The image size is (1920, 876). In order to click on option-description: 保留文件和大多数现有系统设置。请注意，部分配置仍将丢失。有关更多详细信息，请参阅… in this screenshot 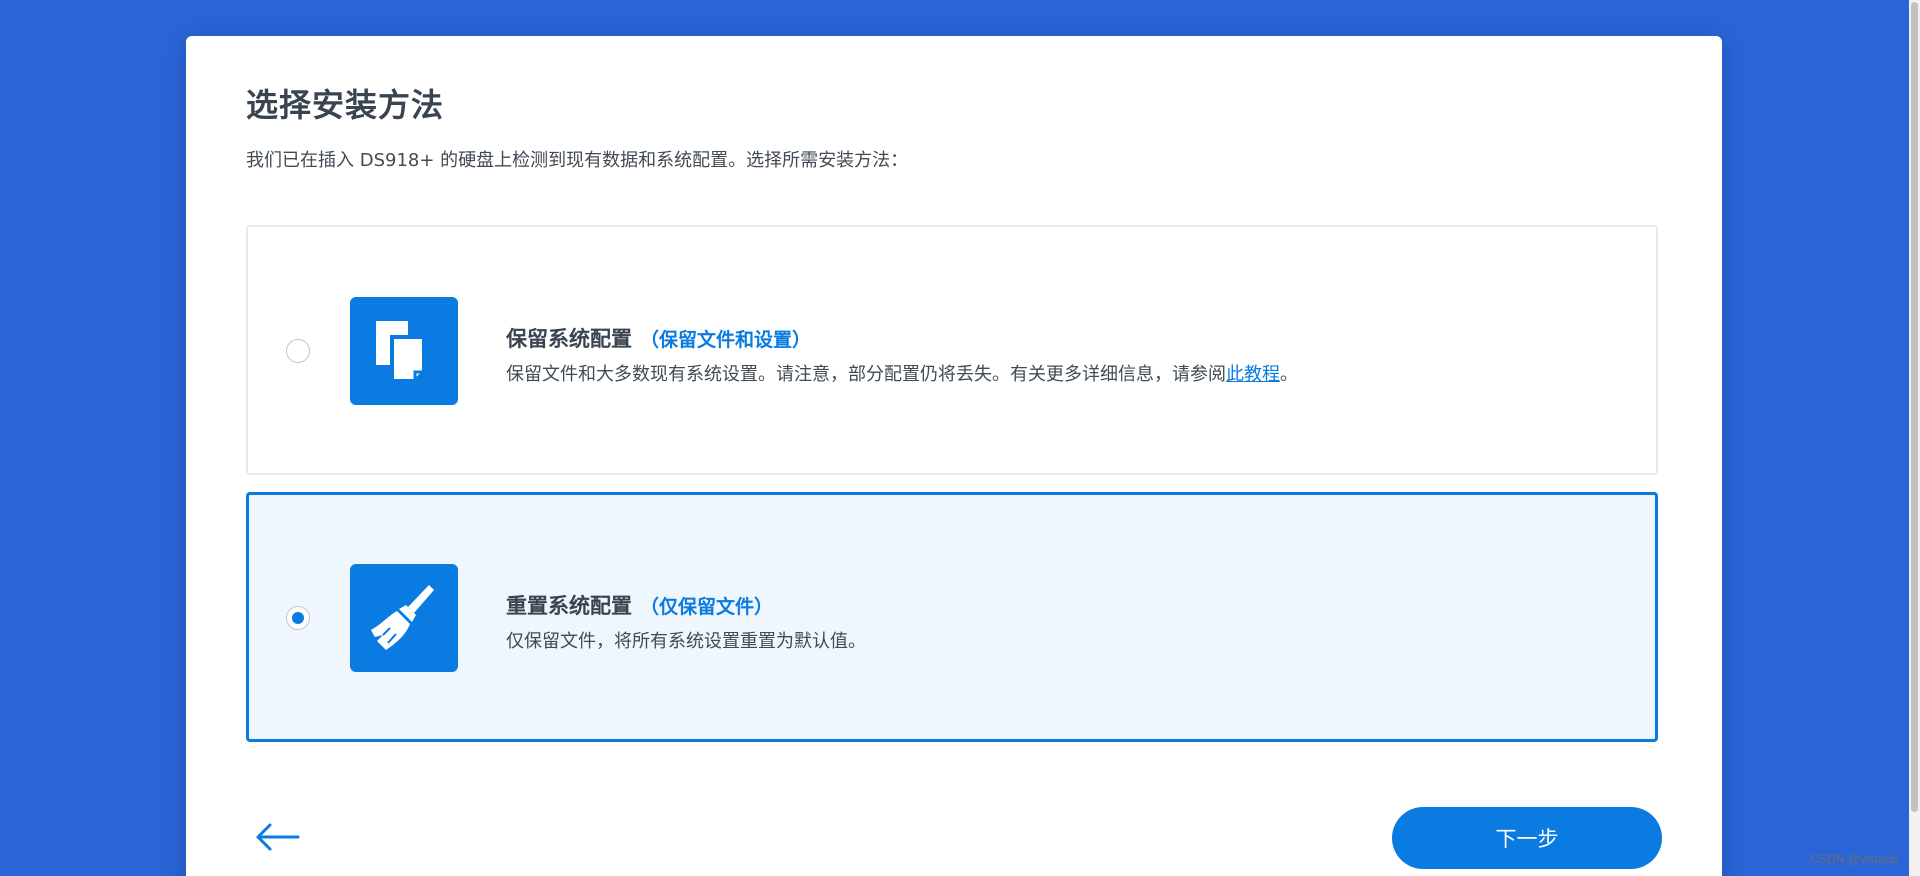, I will do `click(902, 375)`.